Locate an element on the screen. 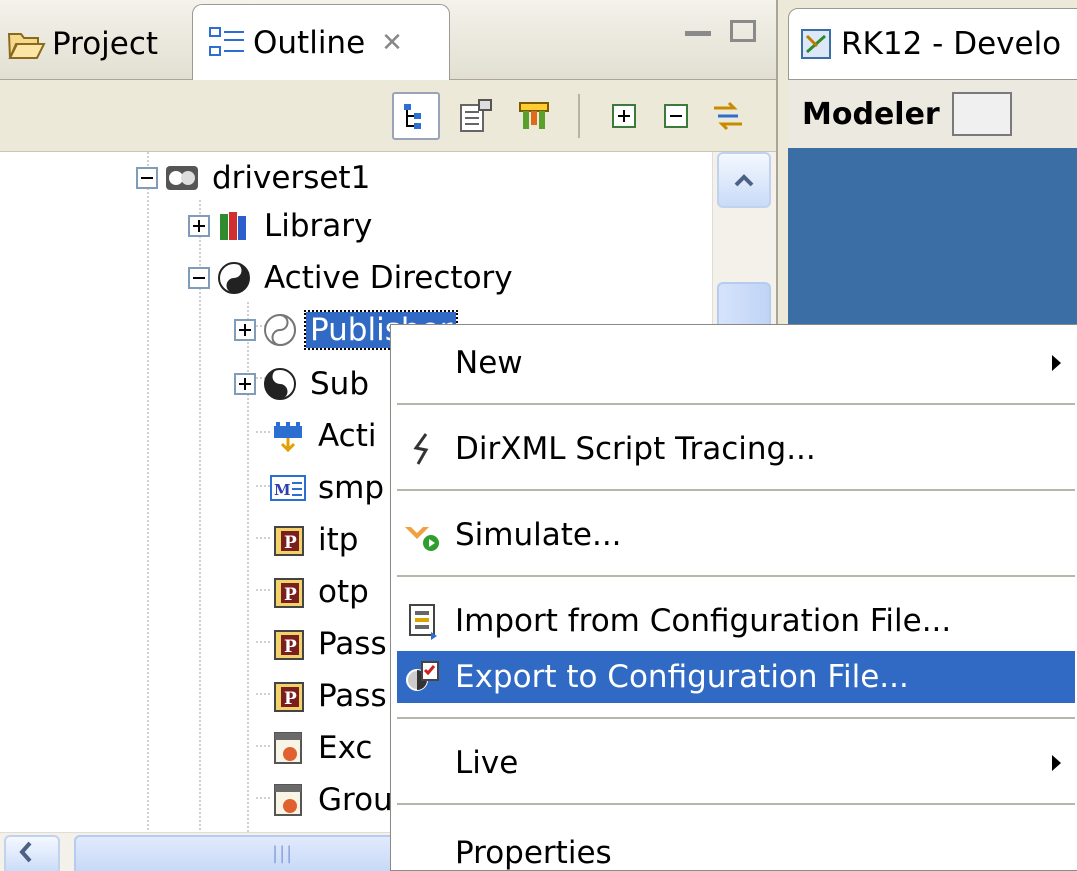 This screenshot has width=1077, height=871. tree-item-label: smp is located at coordinates (351, 488).